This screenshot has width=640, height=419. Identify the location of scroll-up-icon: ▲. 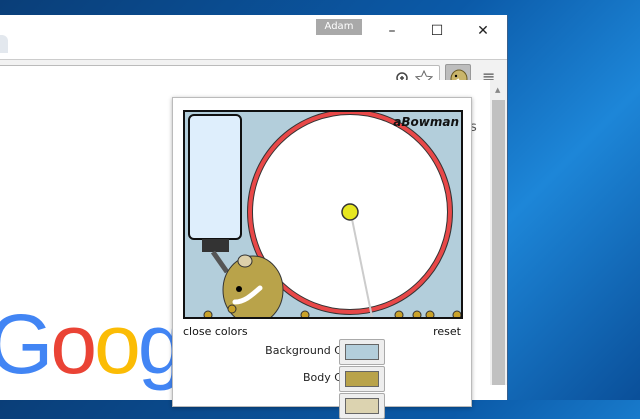
(497, 90).